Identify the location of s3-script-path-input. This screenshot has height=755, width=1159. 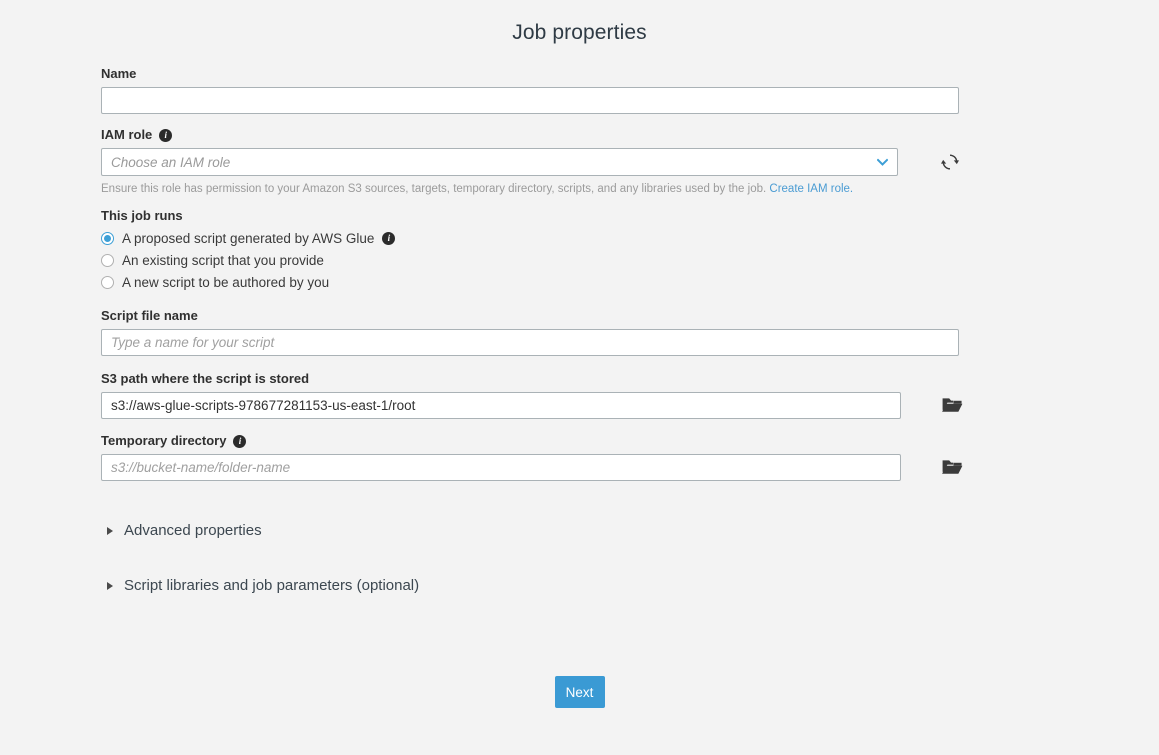
(501, 405).